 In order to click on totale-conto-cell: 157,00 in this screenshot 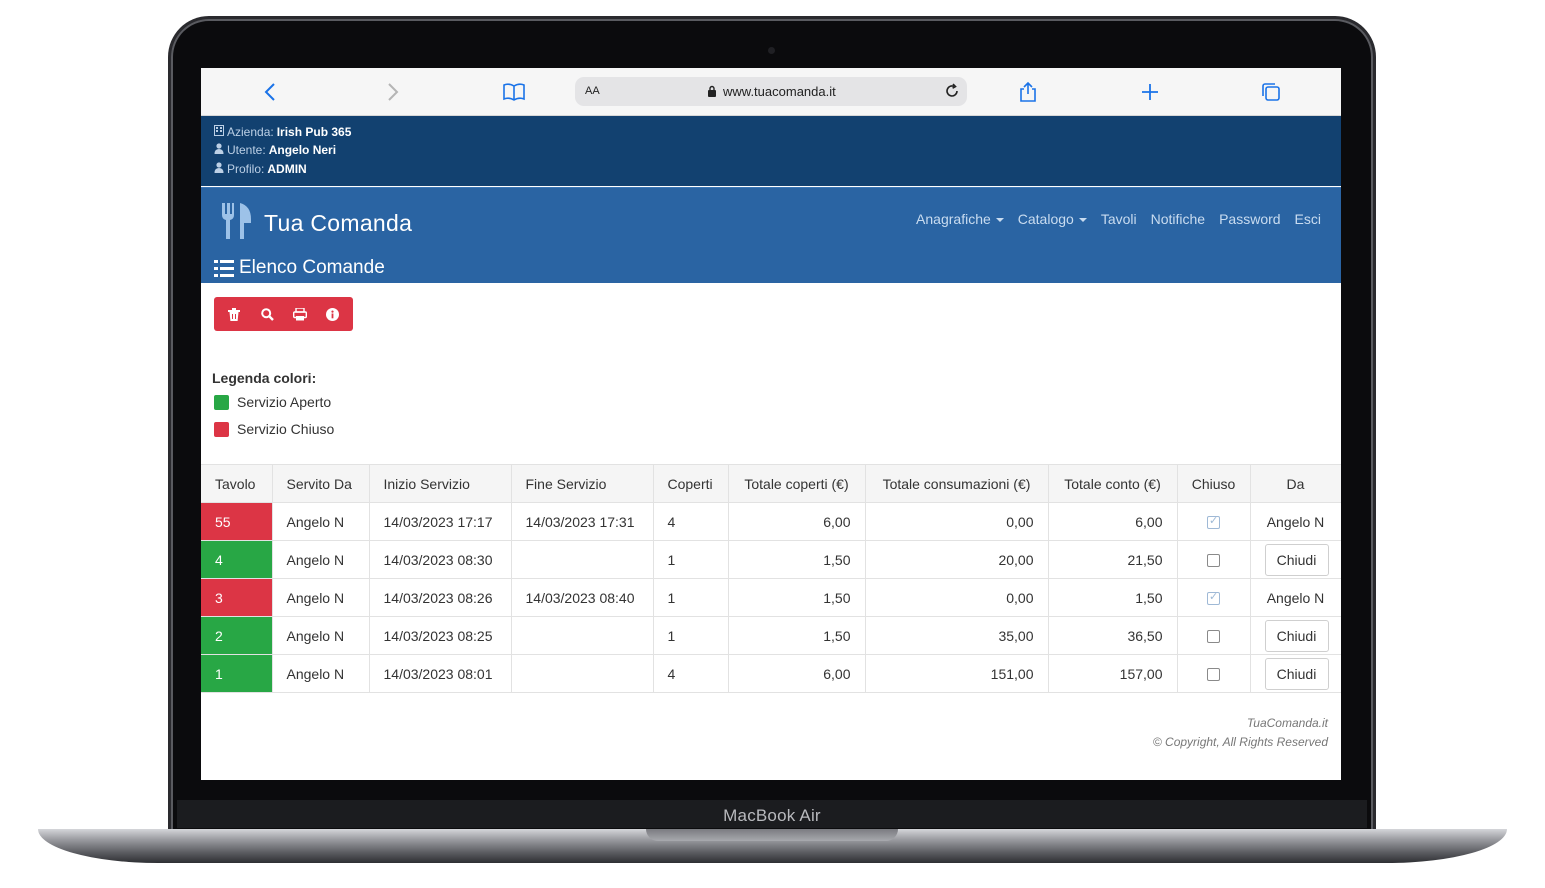, I will do `click(1113, 673)`.